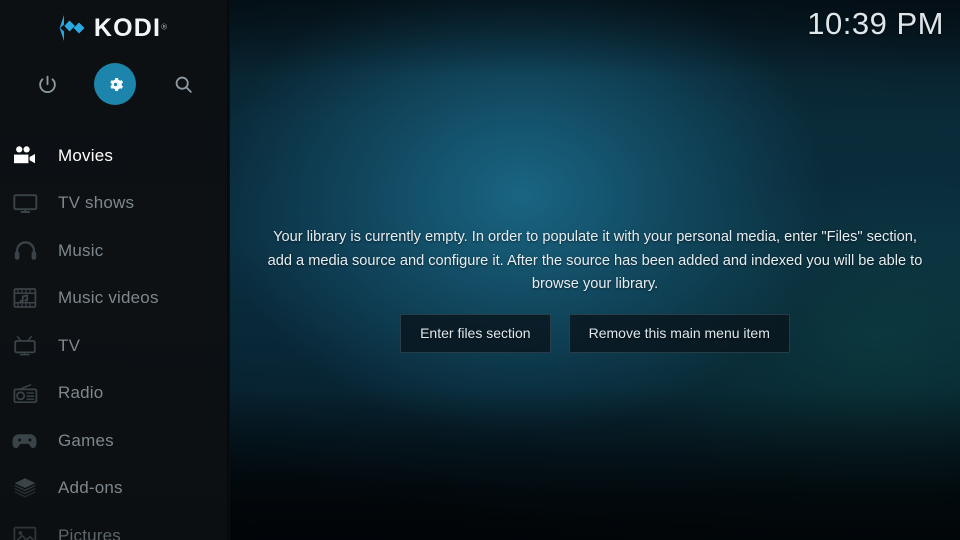 The width and height of the screenshot is (960, 540). What do you see at coordinates (25, 488) in the screenshot?
I see `addons-box-icon` at bounding box center [25, 488].